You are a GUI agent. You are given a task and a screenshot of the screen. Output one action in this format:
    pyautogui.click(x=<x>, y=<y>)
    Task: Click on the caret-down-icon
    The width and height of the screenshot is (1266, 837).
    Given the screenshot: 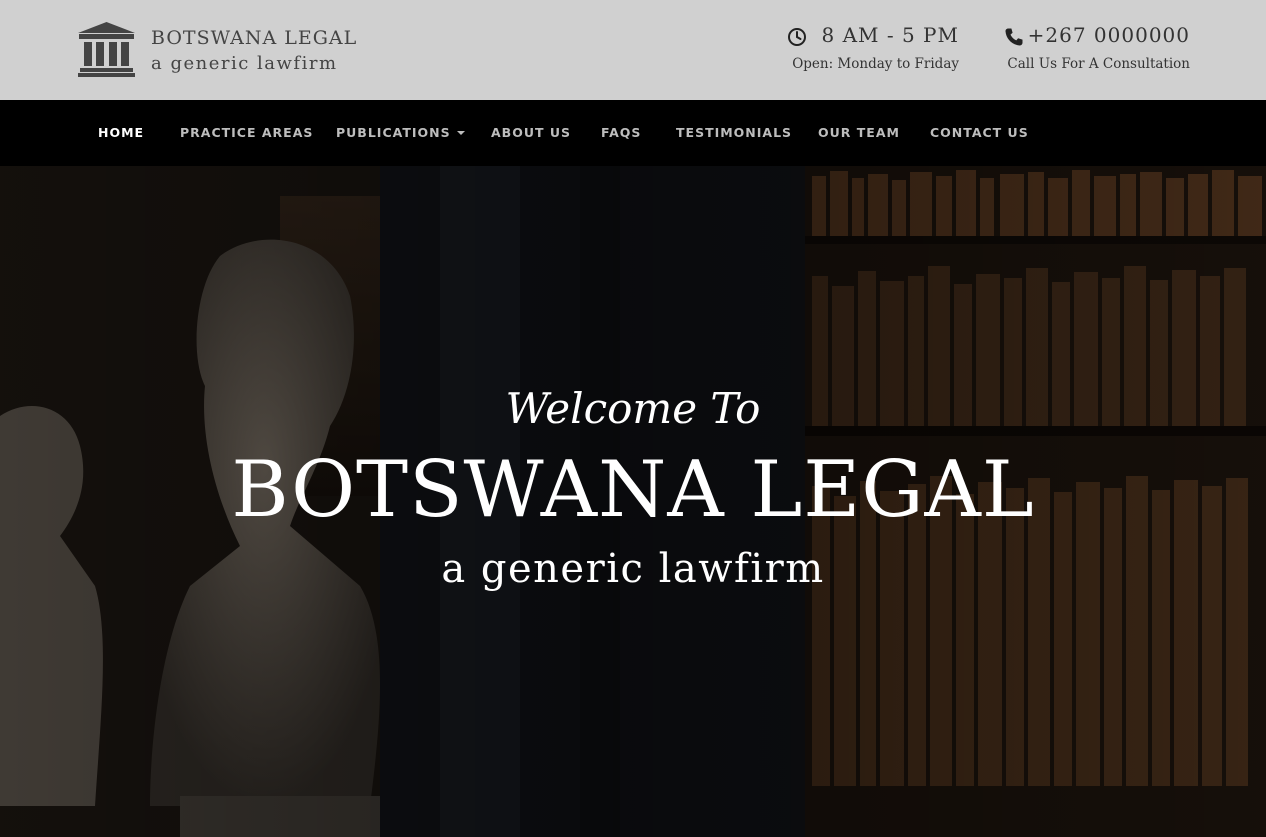 What is the action you would take?
    pyautogui.click(x=460, y=132)
    